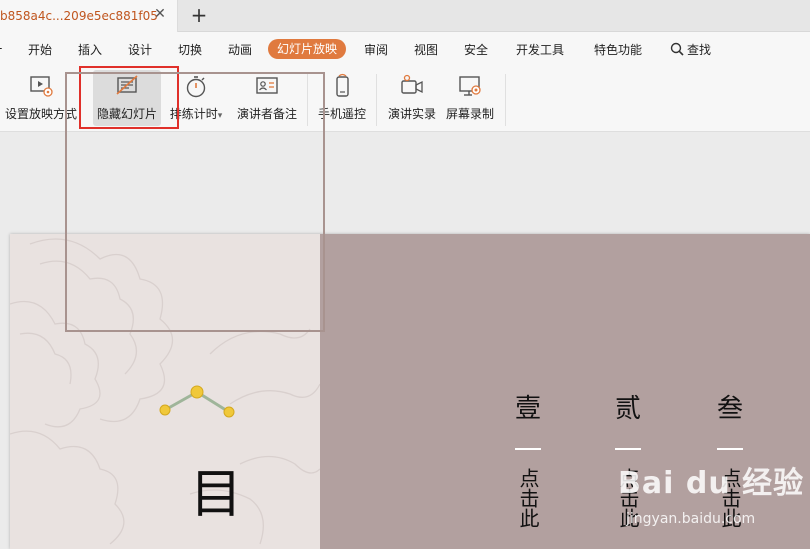 The height and width of the screenshot is (549, 810). What do you see at coordinates (405, 16) in the screenshot?
I see `tab-strip: b858a4c...209e5ec881f05 ✕ +` at bounding box center [405, 16].